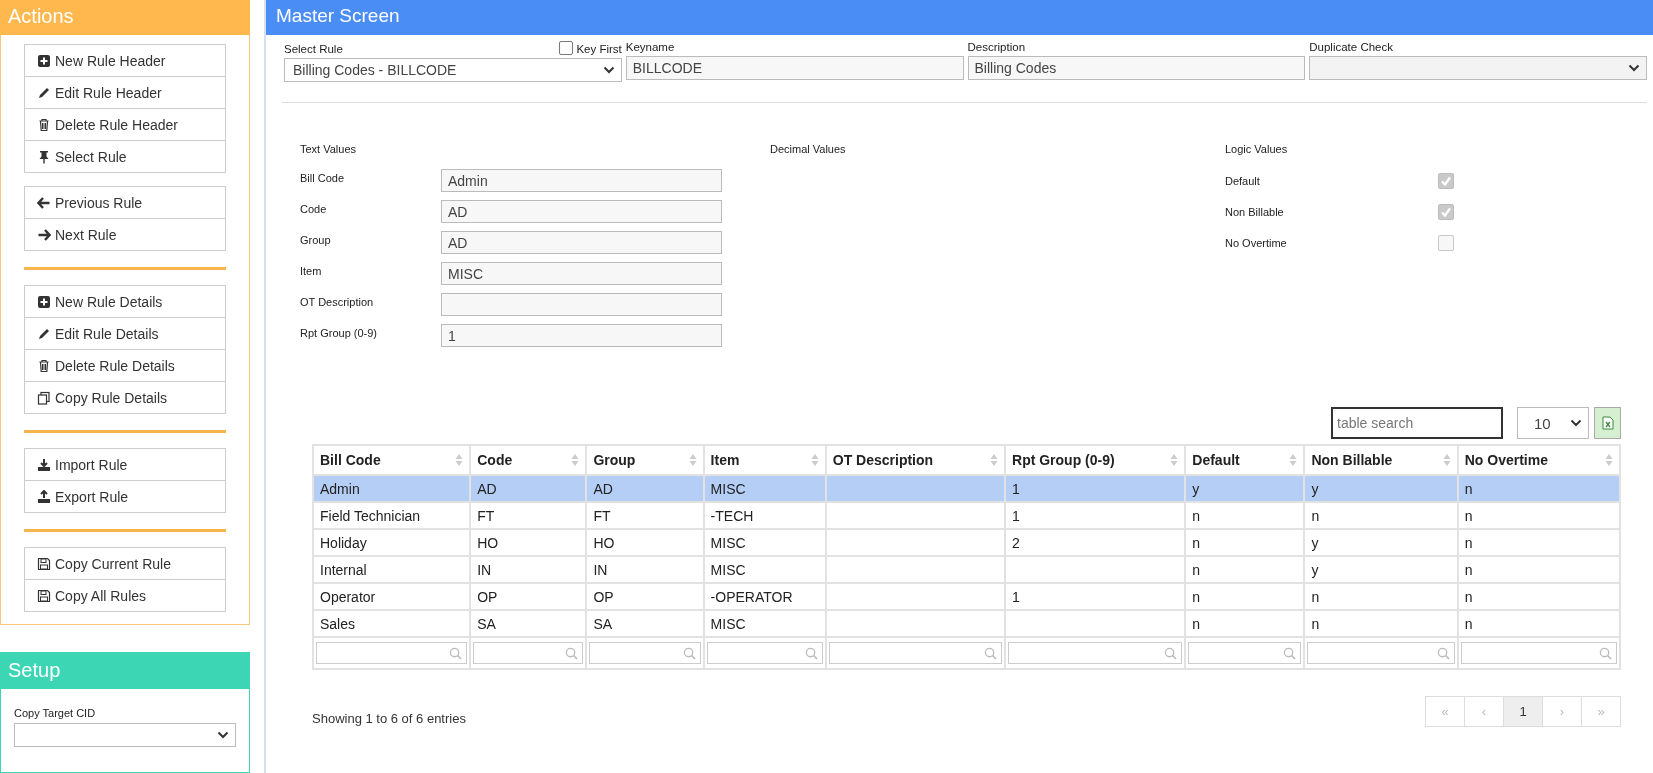  I want to click on check-icon, so click(1446, 180).